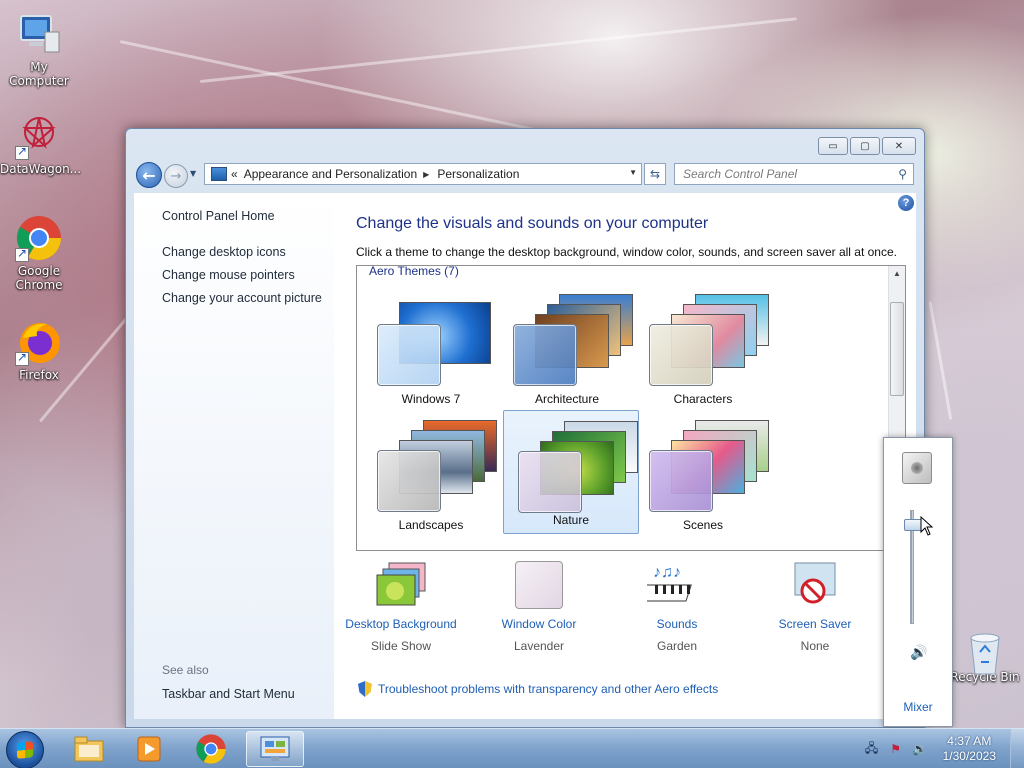  I want to click on maximize-button: ▢, so click(865, 146).